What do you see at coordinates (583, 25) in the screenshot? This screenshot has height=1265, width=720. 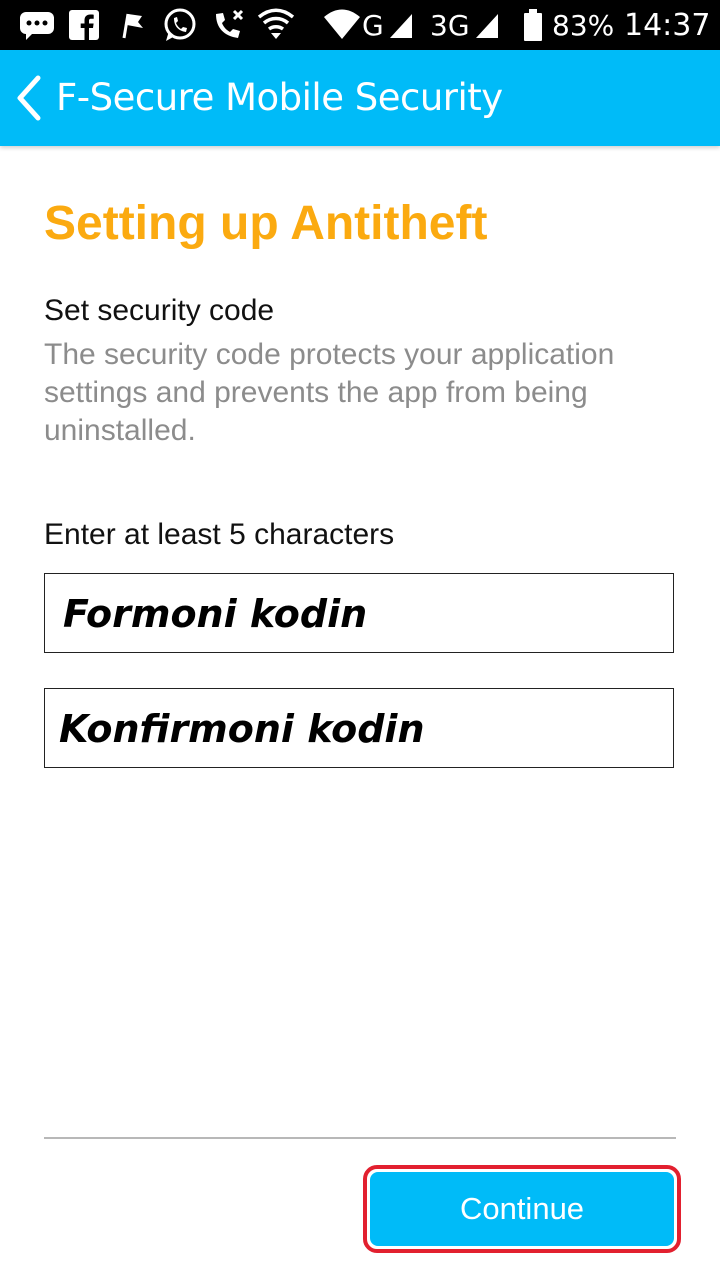 I see `battery-percent: 83%` at bounding box center [583, 25].